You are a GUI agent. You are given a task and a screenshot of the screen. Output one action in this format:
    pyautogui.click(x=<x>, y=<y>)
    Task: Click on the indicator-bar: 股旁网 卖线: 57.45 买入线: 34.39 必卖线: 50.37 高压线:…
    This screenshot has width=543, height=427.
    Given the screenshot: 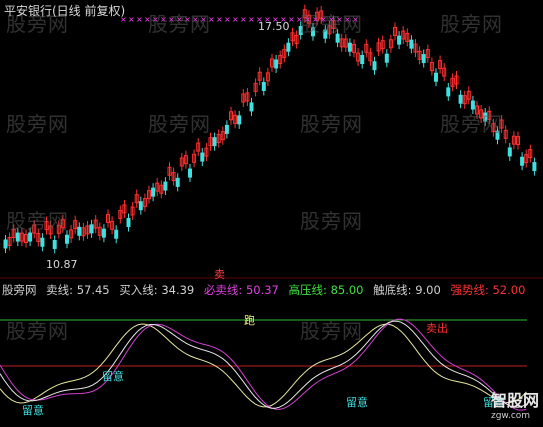 What is the action you would take?
    pyautogui.click(x=266, y=290)
    